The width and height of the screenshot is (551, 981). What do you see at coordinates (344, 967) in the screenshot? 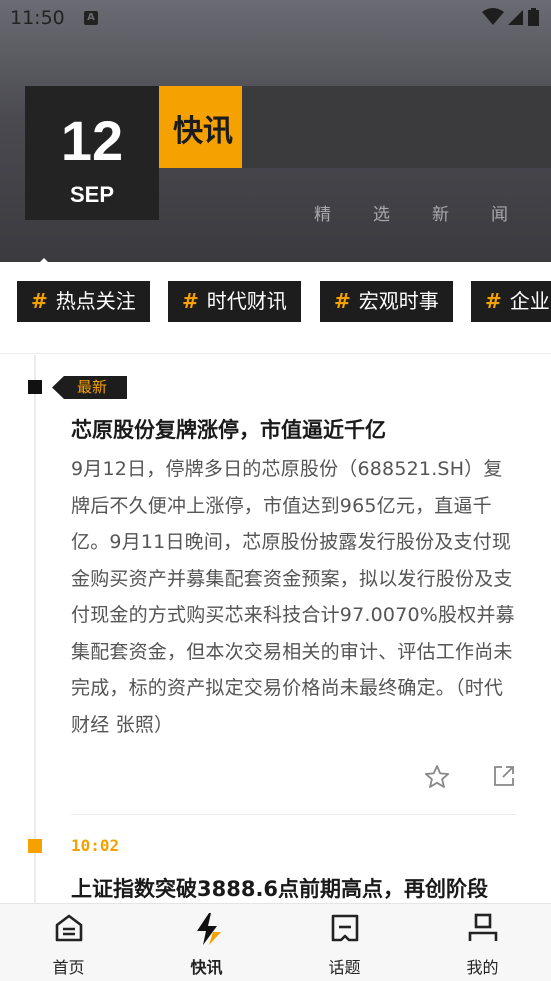
I see `nav-label: 话题` at bounding box center [344, 967].